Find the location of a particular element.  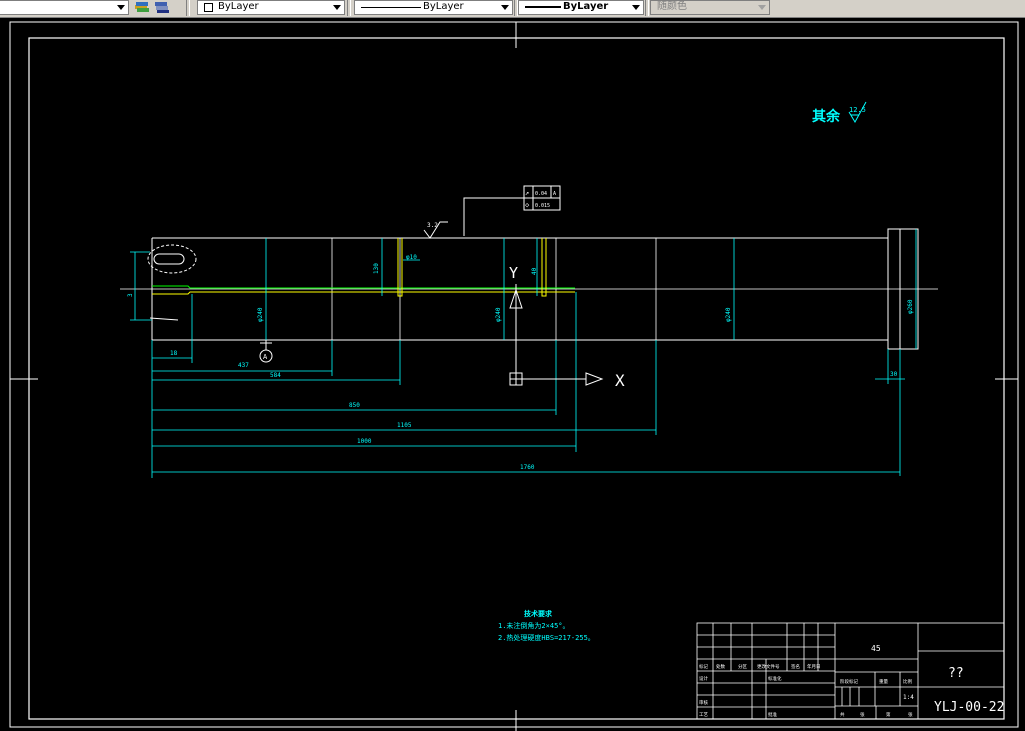

plotstyle-combo: 随颜色 is located at coordinates (710, 7).